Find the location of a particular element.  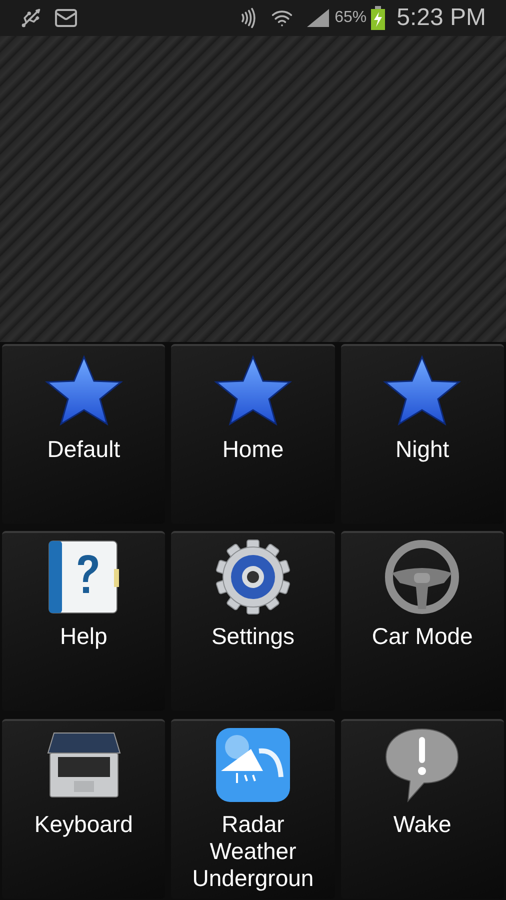

tile-label: Default is located at coordinates (83, 449).